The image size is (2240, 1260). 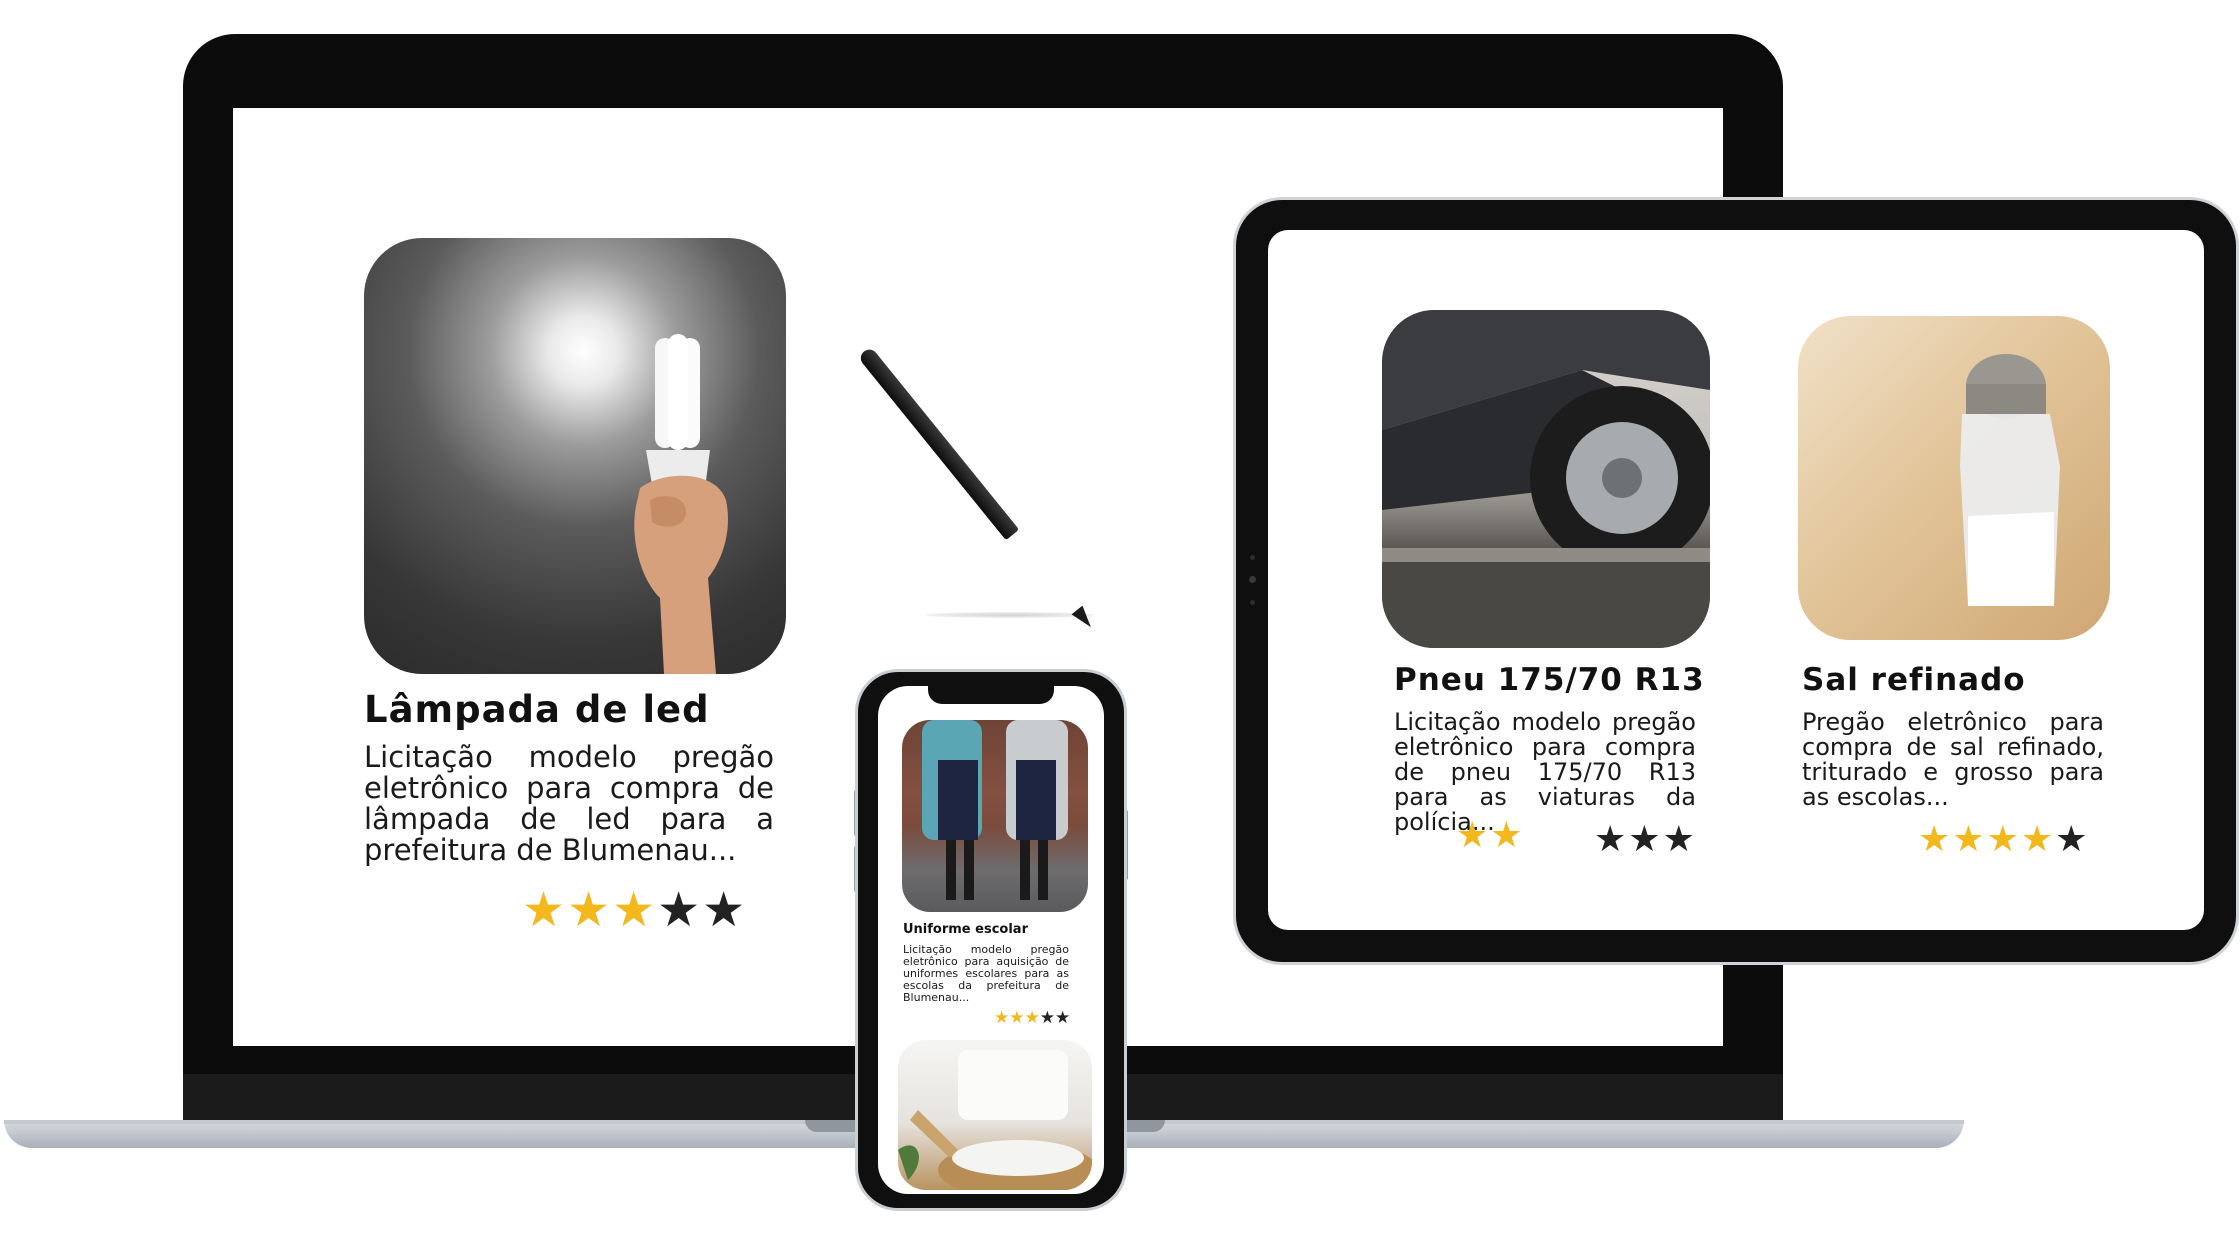 I want to click on product-title: Uniforme escolar, so click(x=965, y=929).